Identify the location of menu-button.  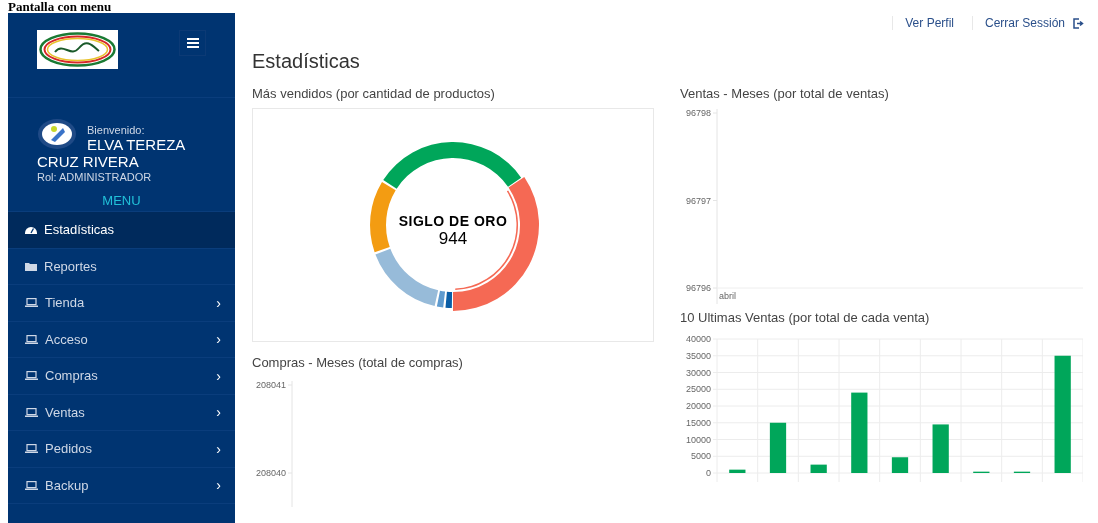
(192, 43).